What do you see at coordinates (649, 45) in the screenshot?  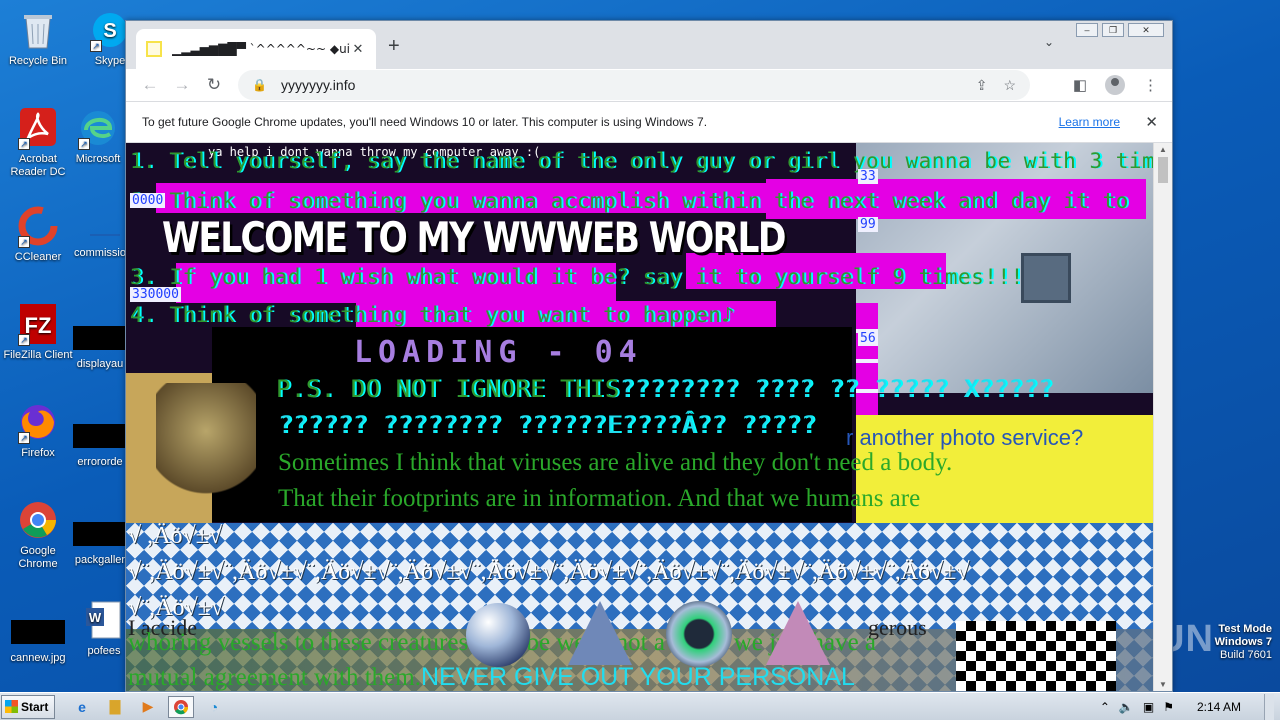 I see `tab-strip: ▁▂▃▅▆▇█▀ `^^^^^~~ ◆ui▀▔▔ ✕ + ⌄ ‒ ❐ ✕` at bounding box center [649, 45].